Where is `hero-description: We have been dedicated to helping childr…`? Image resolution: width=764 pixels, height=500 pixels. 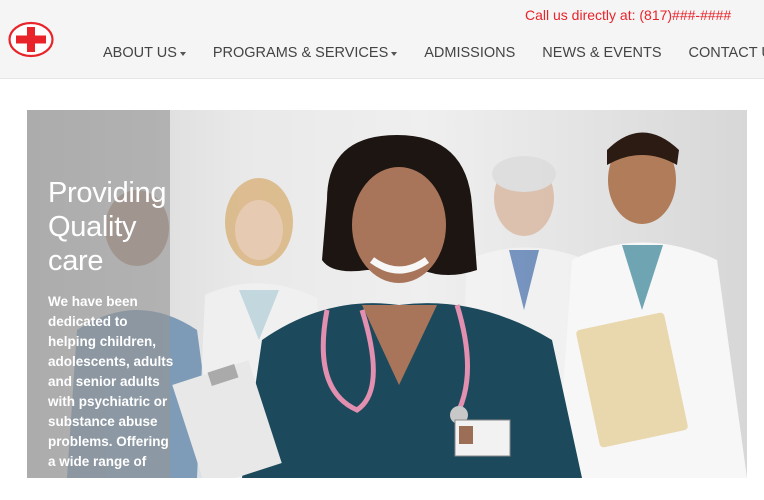 hero-description: We have been dedicated to helping childr… is located at coordinates (111, 381).